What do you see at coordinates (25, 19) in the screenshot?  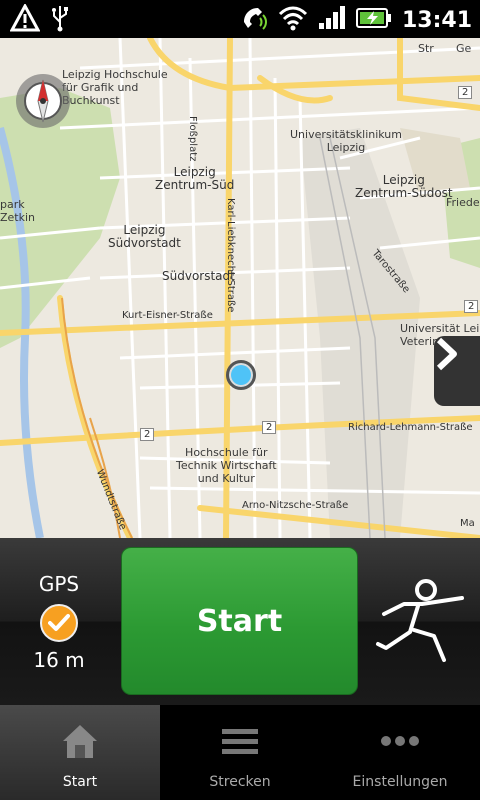 I see `warning-icon` at bounding box center [25, 19].